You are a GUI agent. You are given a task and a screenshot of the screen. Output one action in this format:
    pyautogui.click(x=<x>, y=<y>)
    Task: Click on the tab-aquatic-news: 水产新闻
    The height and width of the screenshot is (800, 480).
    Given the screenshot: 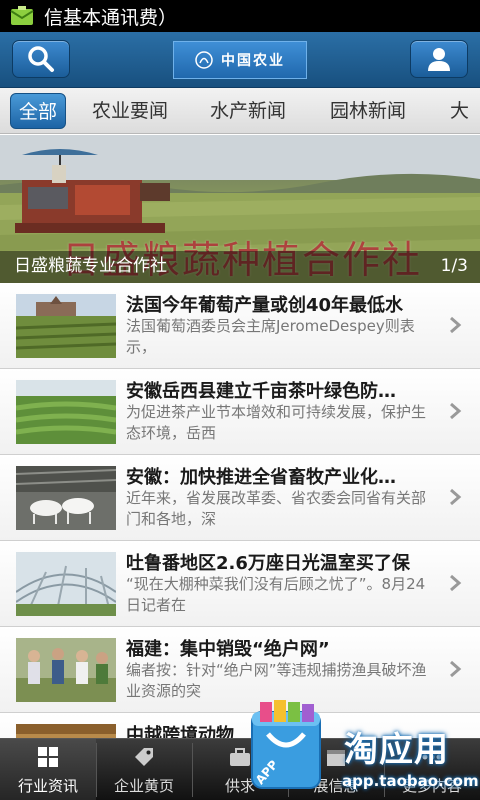 What is the action you would take?
    pyautogui.click(x=248, y=111)
    